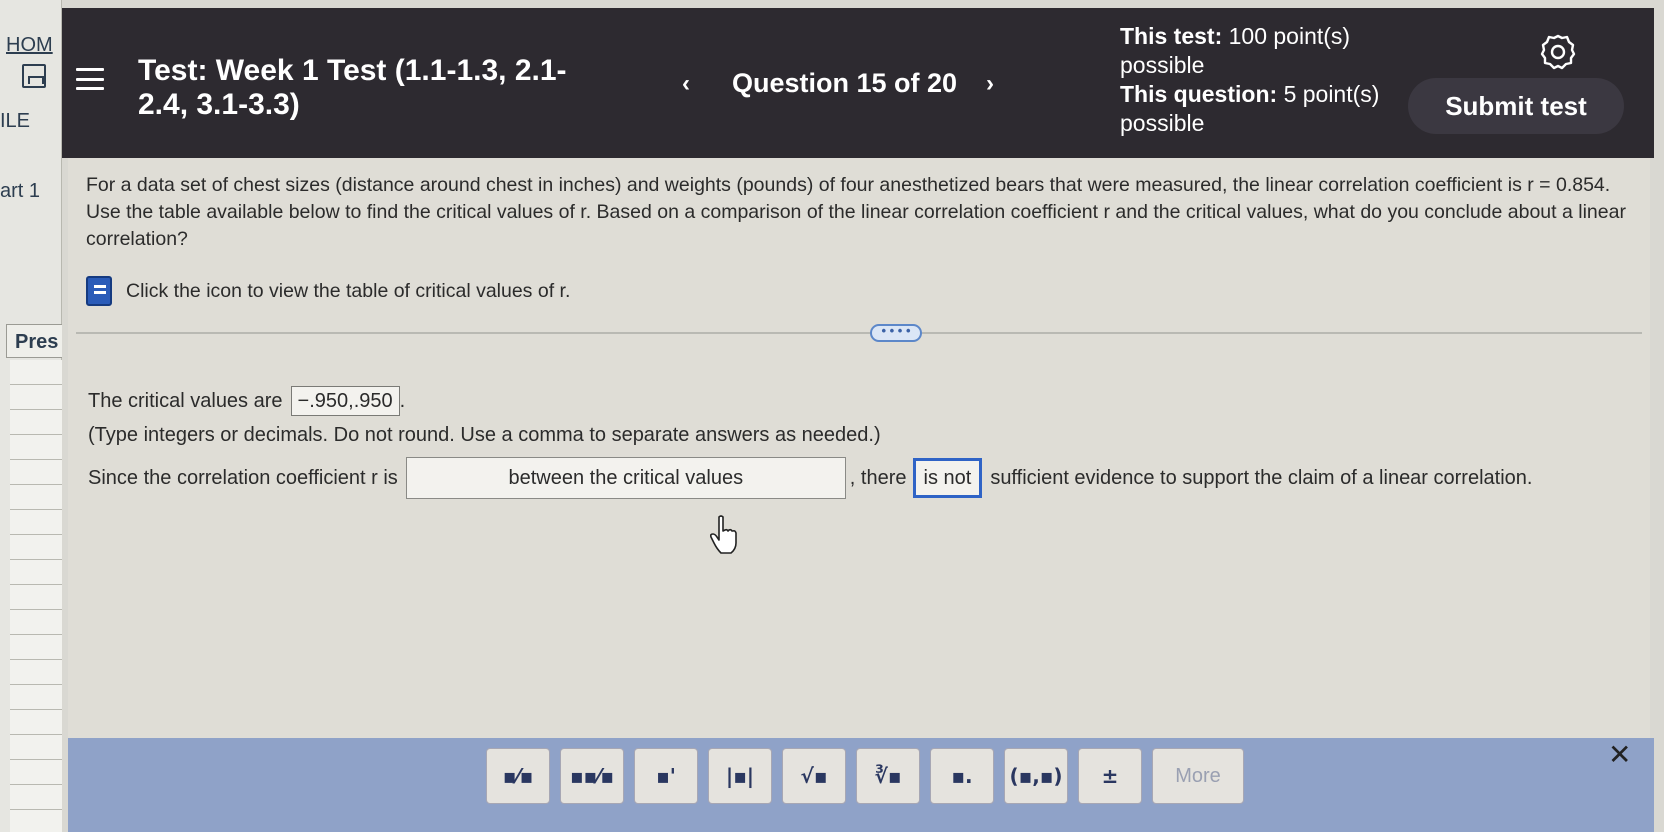 This screenshot has width=1664, height=832. What do you see at coordinates (90, 79) in the screenshot?
I see `menu-icon` at bounding box center [90, 79].